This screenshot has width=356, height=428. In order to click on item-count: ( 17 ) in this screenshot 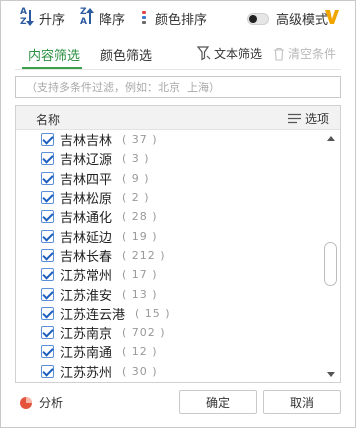, I will do `click(140, 275)`.